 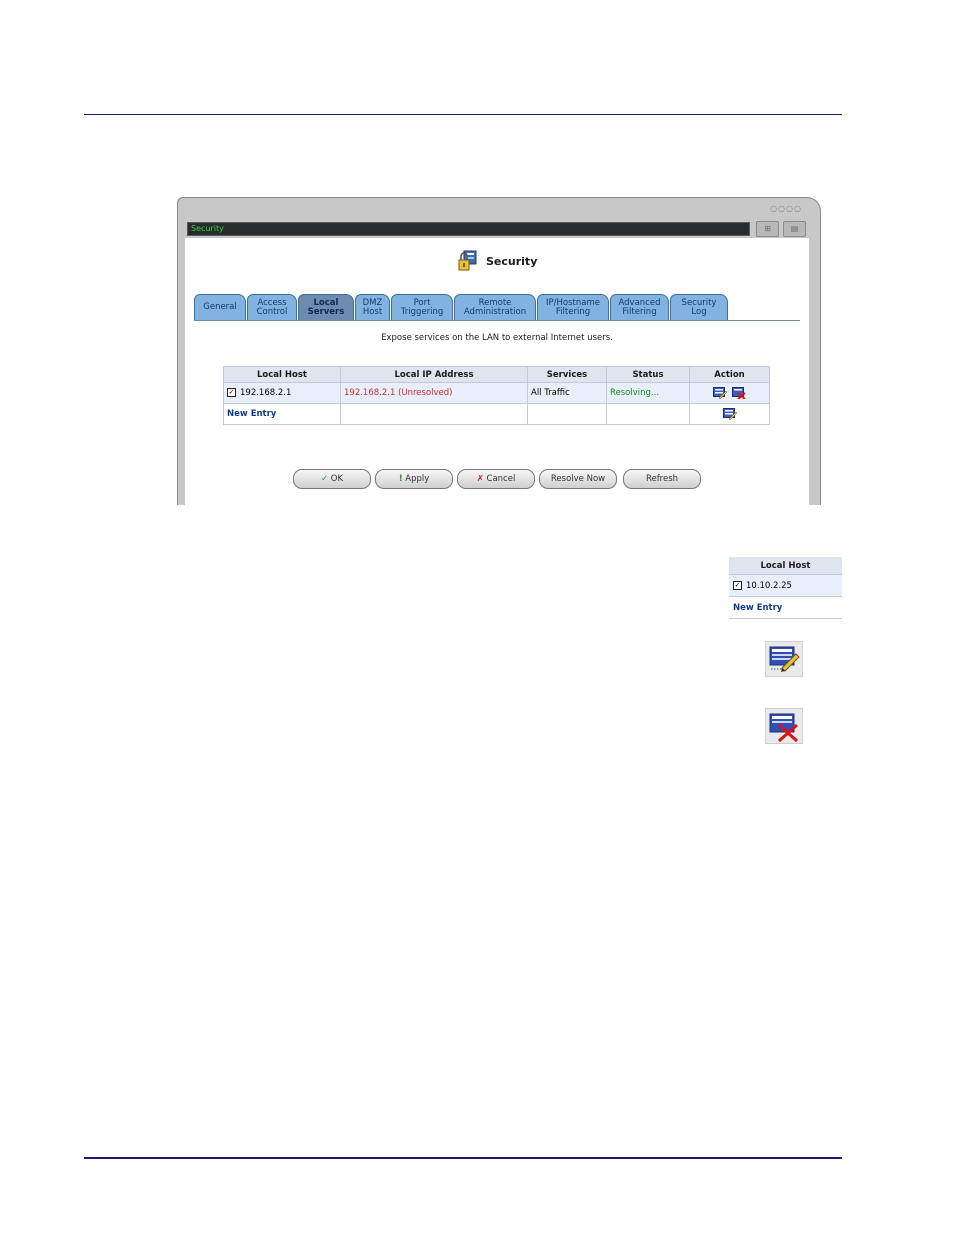 What do you see at coordinates (265, 393) in the screenshot?
I see `local-host-link: 192.168.2.1` at bounding box center [265, 393].